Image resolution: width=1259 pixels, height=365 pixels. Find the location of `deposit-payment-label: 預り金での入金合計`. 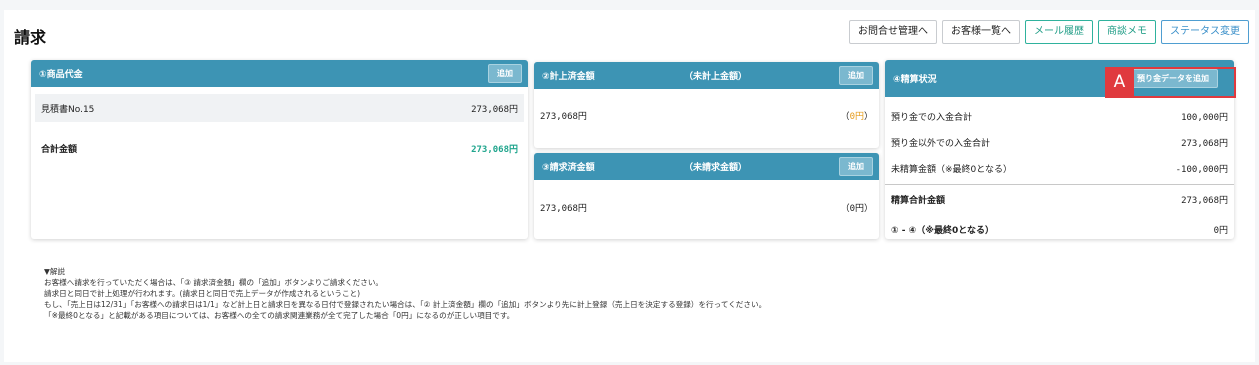

deposit-payment-label: 預り金での入金合計 is located at coordinates (932, 118).